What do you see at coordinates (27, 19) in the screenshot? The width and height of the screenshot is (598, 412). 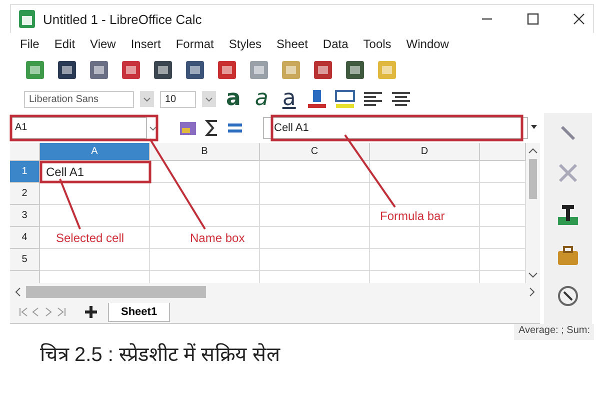 I see `spreadsheet-app-icon` at bounding box center [27, 19].